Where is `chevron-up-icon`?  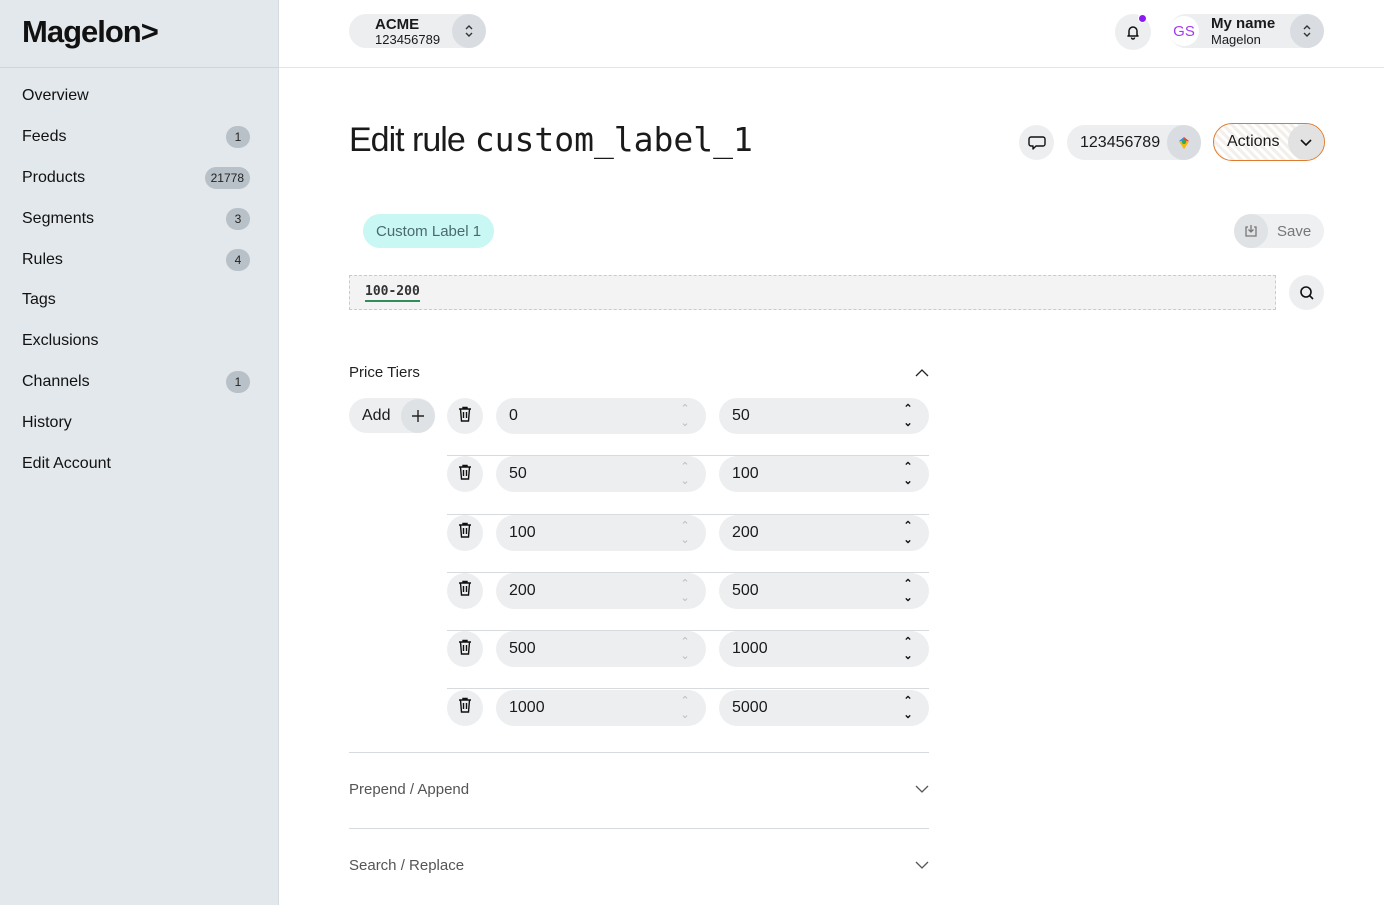 chevron-up-icon is located at coordinates (922, 373).